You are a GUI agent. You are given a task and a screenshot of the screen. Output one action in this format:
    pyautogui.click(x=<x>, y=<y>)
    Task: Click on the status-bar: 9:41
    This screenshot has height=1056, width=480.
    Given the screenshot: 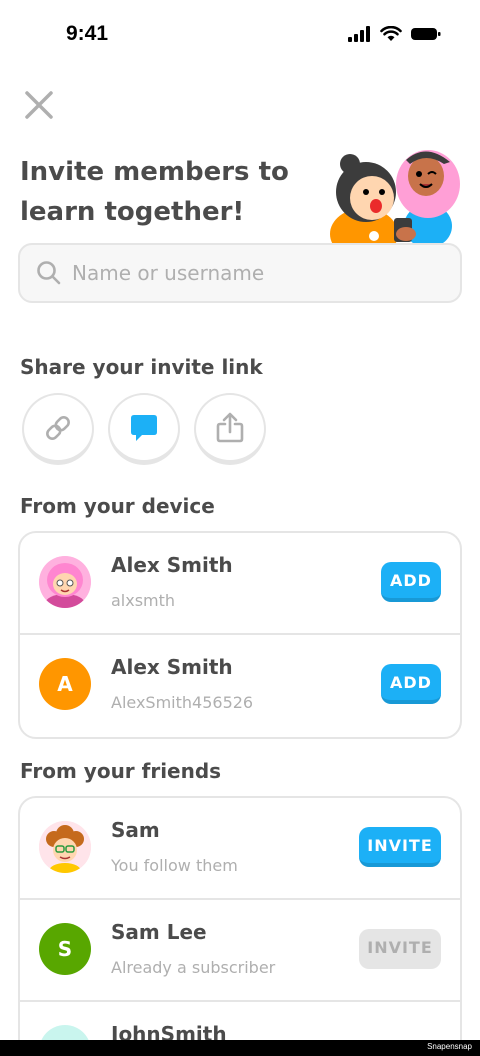 What is the action you would take?
    pyautogui.click(x=240, y=36)
    